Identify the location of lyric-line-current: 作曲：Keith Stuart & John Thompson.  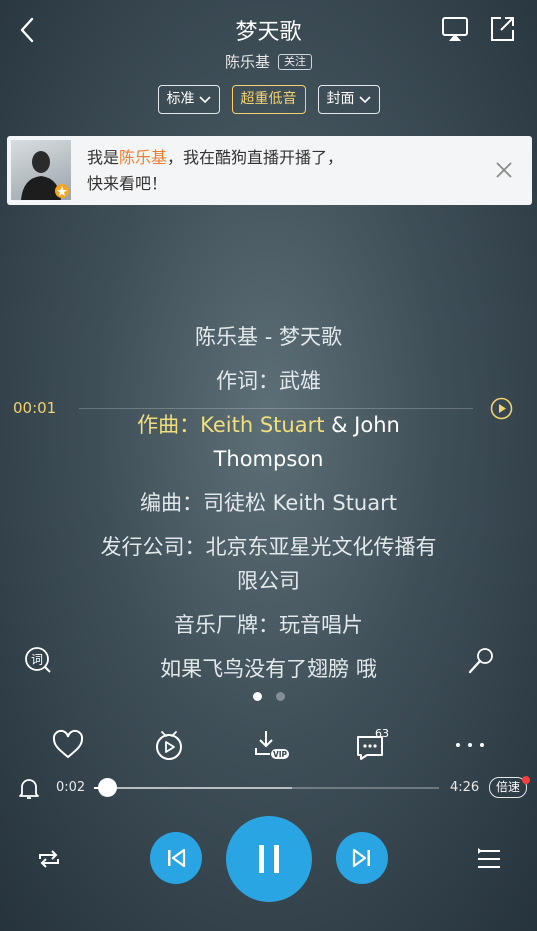
(268, 442).